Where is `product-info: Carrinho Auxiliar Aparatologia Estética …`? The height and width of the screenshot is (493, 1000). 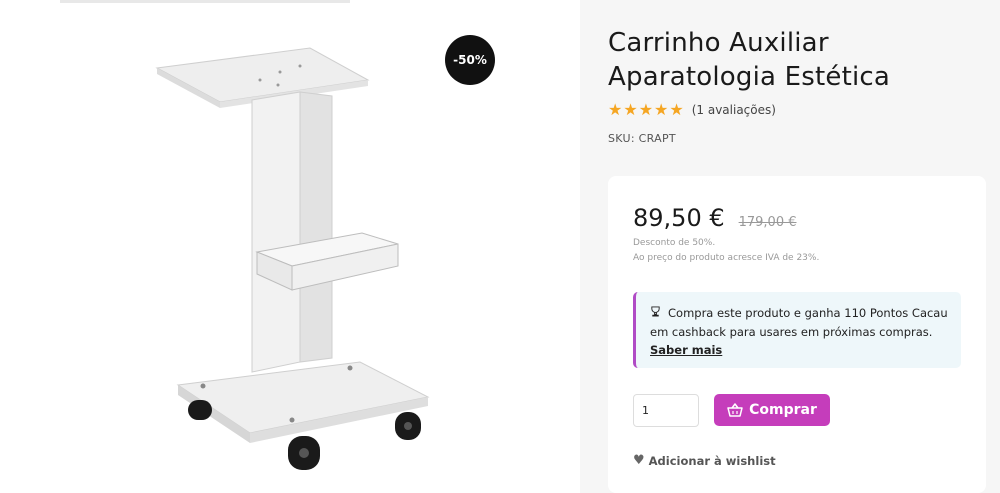 product-info: Carrinho Auxiliar Aparatologia Estética … is located at coordinates (800, 85).